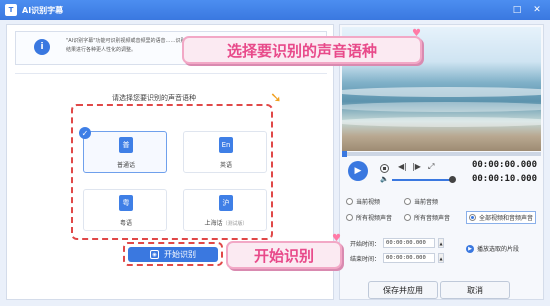  I want to click on radio-label: 所有音频声音, so click(432, 218).